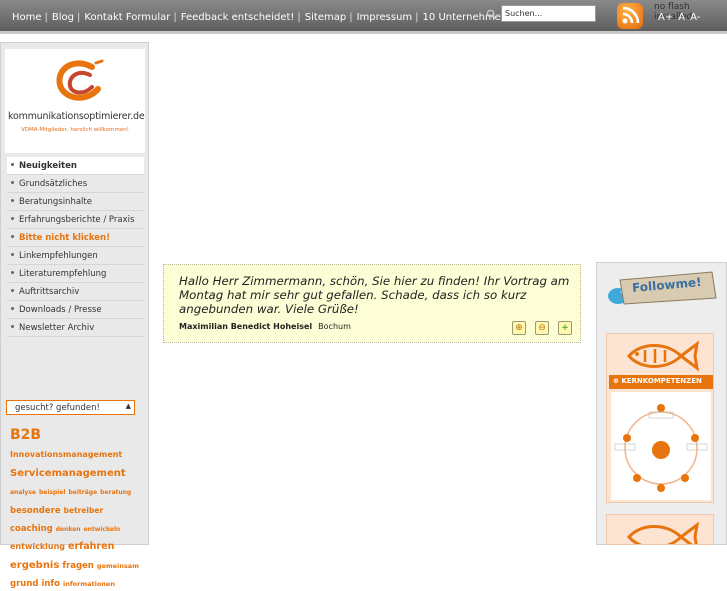 The width and height of the screenshot is (727, 591). I want to click on zoom-in-icon: ⊕, so click(519, 328).